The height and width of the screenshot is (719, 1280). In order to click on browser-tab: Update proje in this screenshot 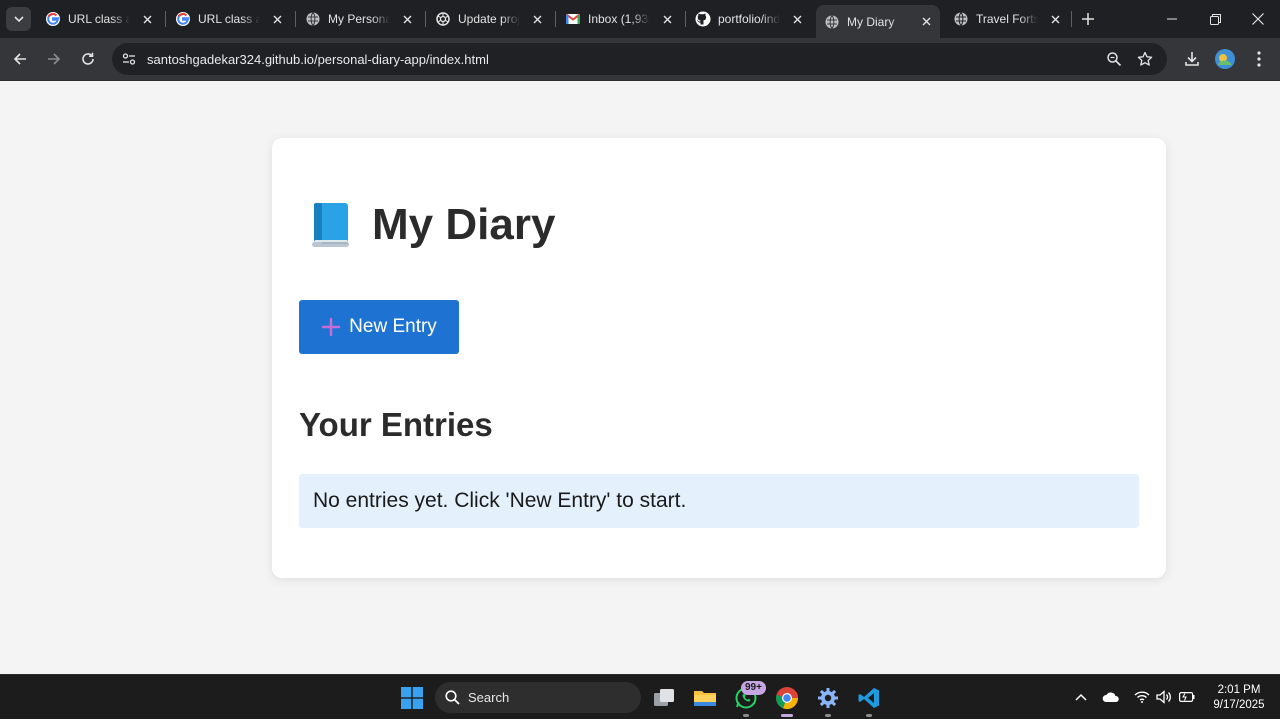, I will do `click(489, 19)`.